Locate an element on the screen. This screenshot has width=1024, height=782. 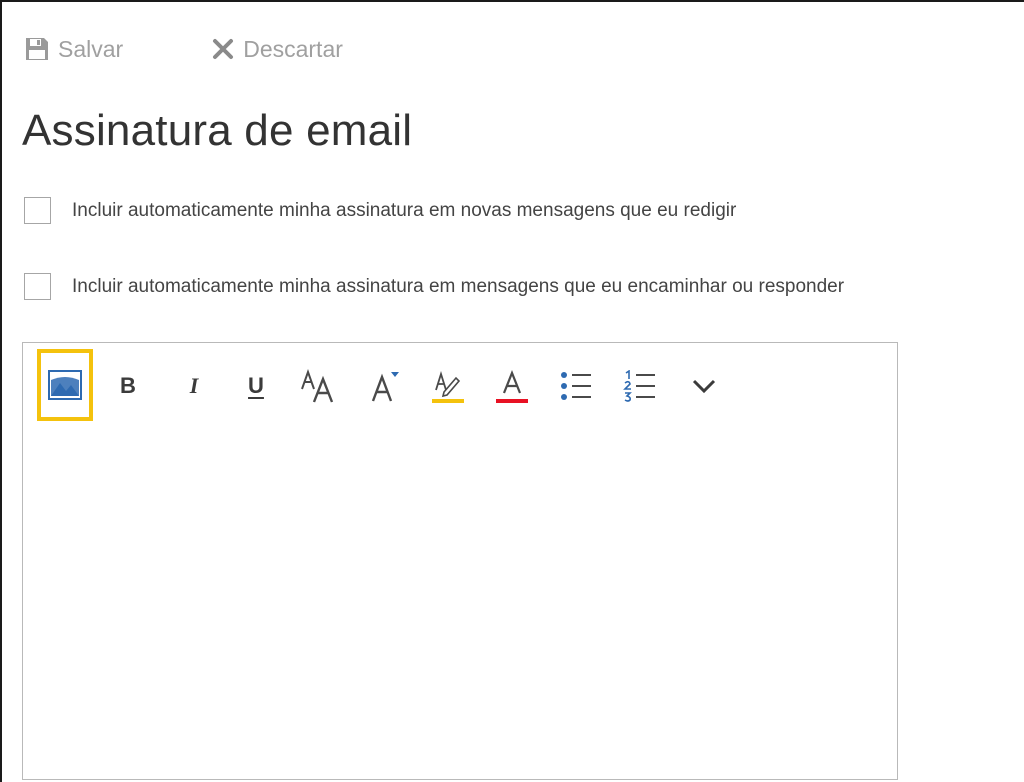
underline-button: U is located at coordinates (256, 386).